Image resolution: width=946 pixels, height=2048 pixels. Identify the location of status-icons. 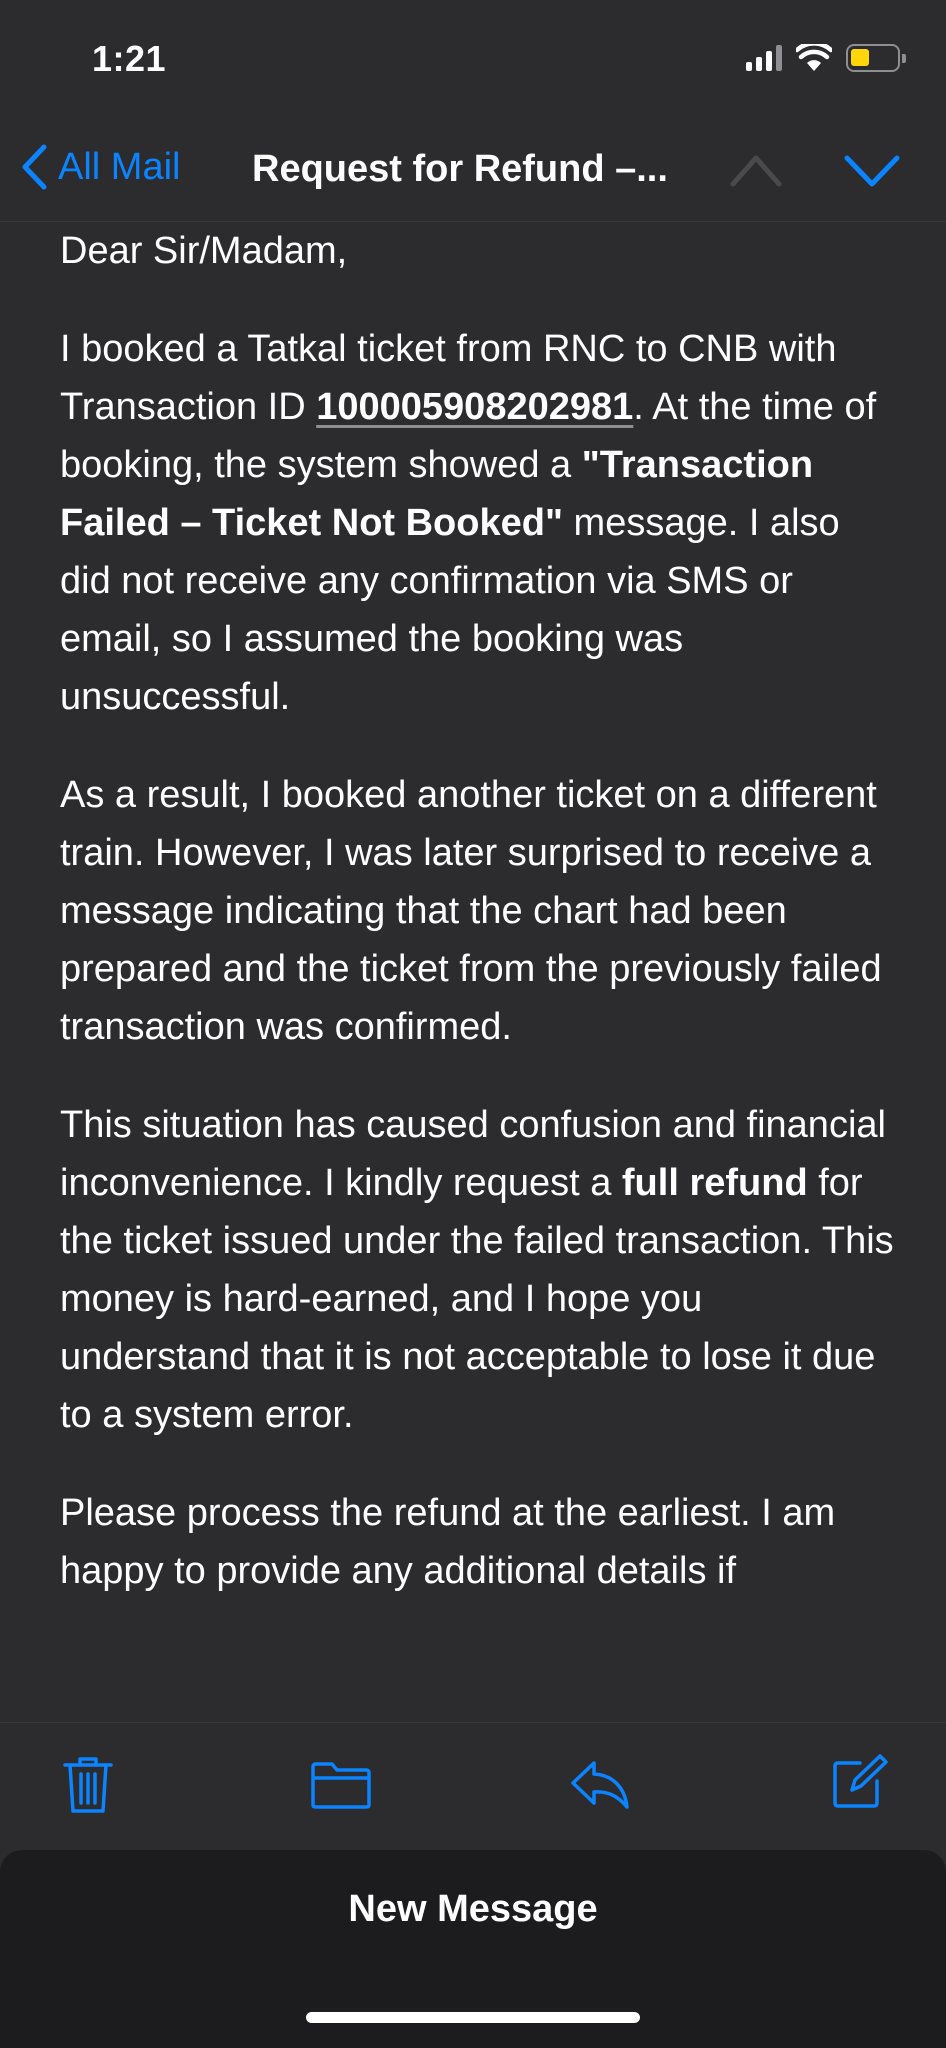
(826, 58).